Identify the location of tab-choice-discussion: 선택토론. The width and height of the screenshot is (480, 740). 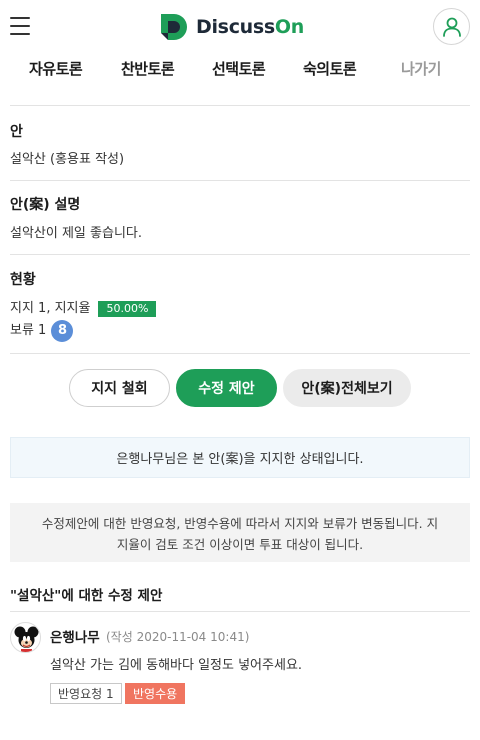
(239, 68).